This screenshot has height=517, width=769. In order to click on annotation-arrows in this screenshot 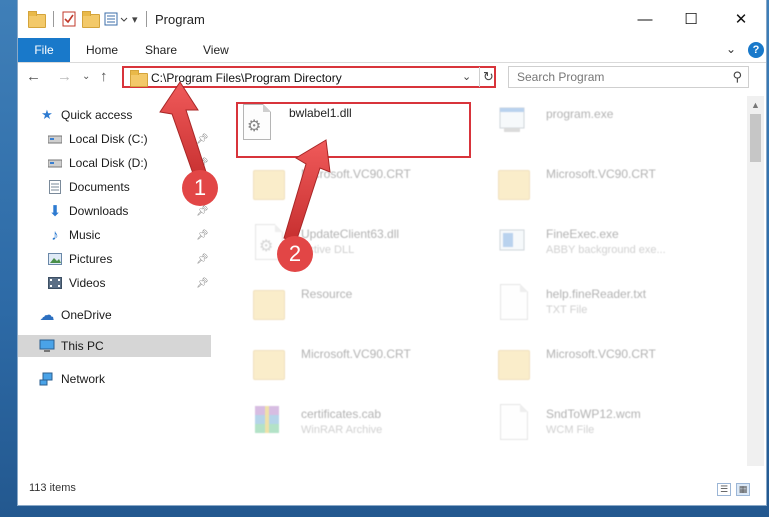, I will do `click(245, 162)`.